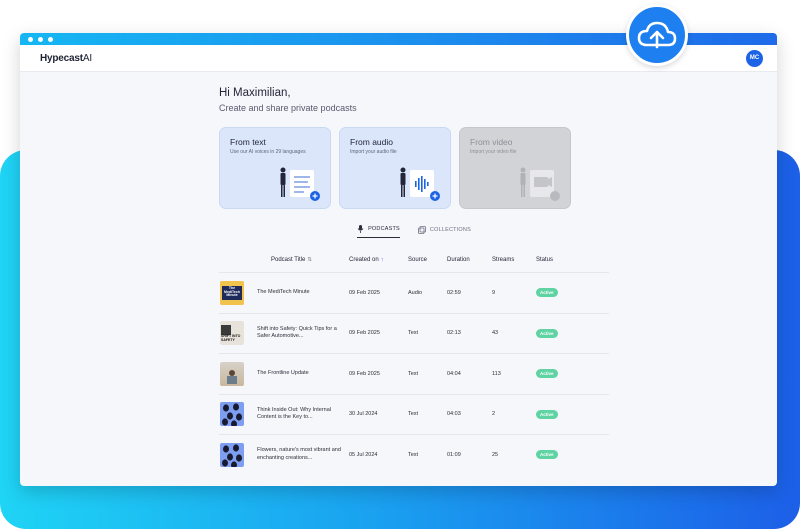 This screenshot has height=529, width=800. I want to click on greeting-title: Hi Maximilian,, so click(255, 93).